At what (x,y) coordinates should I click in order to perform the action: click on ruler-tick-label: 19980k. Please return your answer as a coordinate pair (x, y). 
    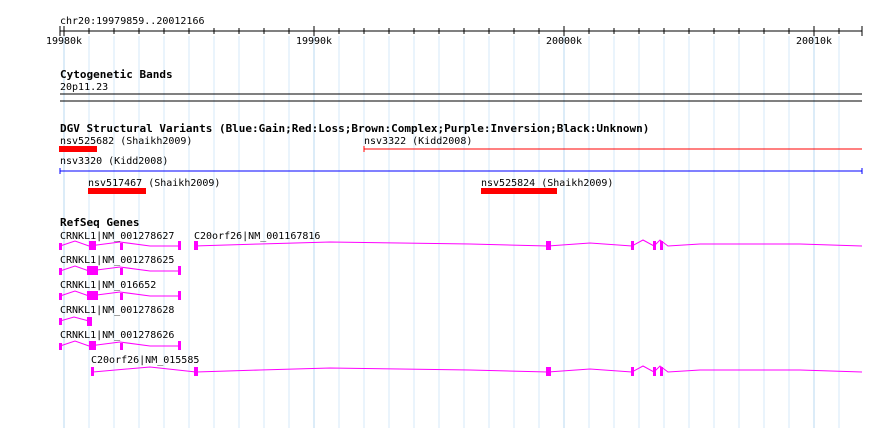
    Looking at the image, I should click on (64, 41).